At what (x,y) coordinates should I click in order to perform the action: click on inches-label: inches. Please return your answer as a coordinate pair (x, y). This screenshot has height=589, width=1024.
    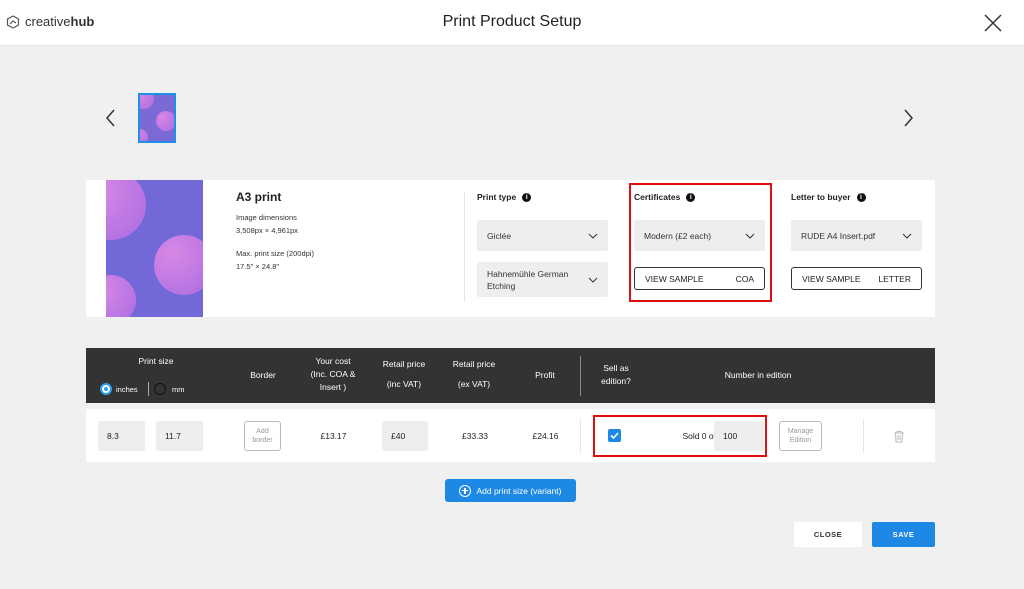
    Looking at the image, I should click on (127, 389).